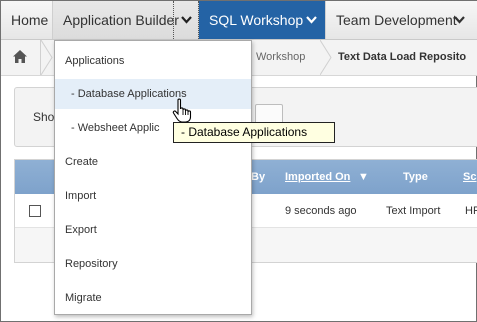  I want to click on header-type: Type, so click(415, 177).